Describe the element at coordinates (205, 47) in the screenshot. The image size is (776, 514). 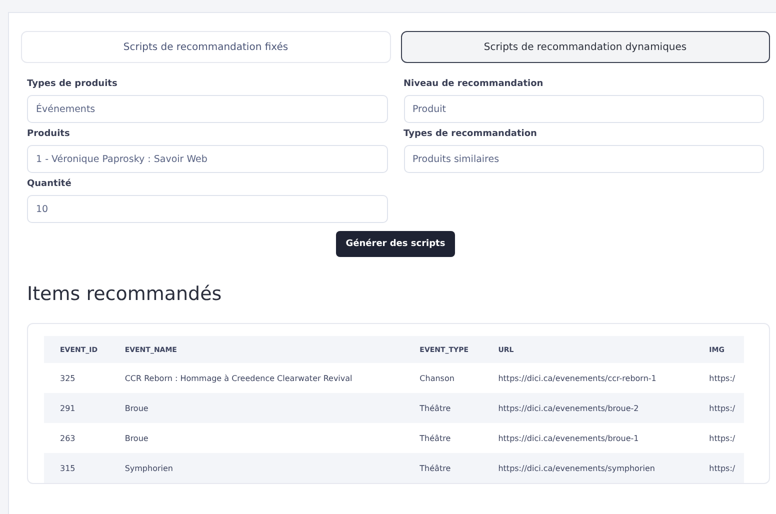
I see `tab: Scripts de recommandation fixés` at that location.